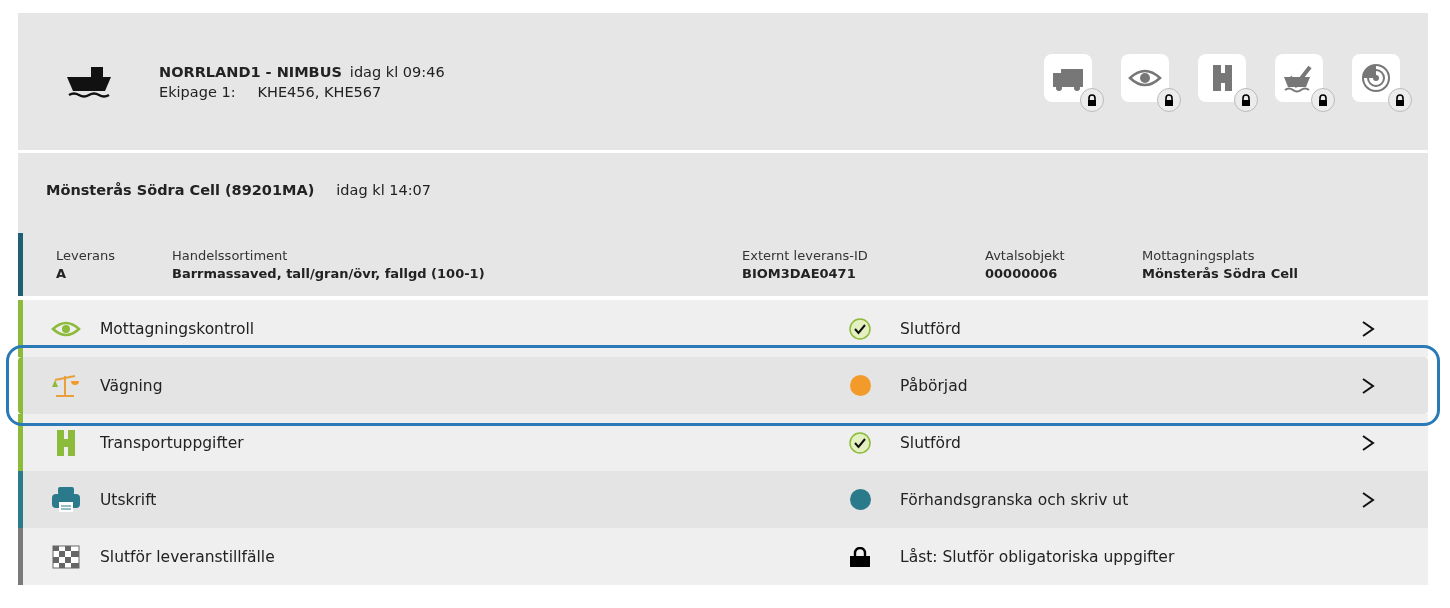  What do you see at coordinates (62, 273) in the screenshot?
I see `field-value: A` at bounding box center [62, 273].